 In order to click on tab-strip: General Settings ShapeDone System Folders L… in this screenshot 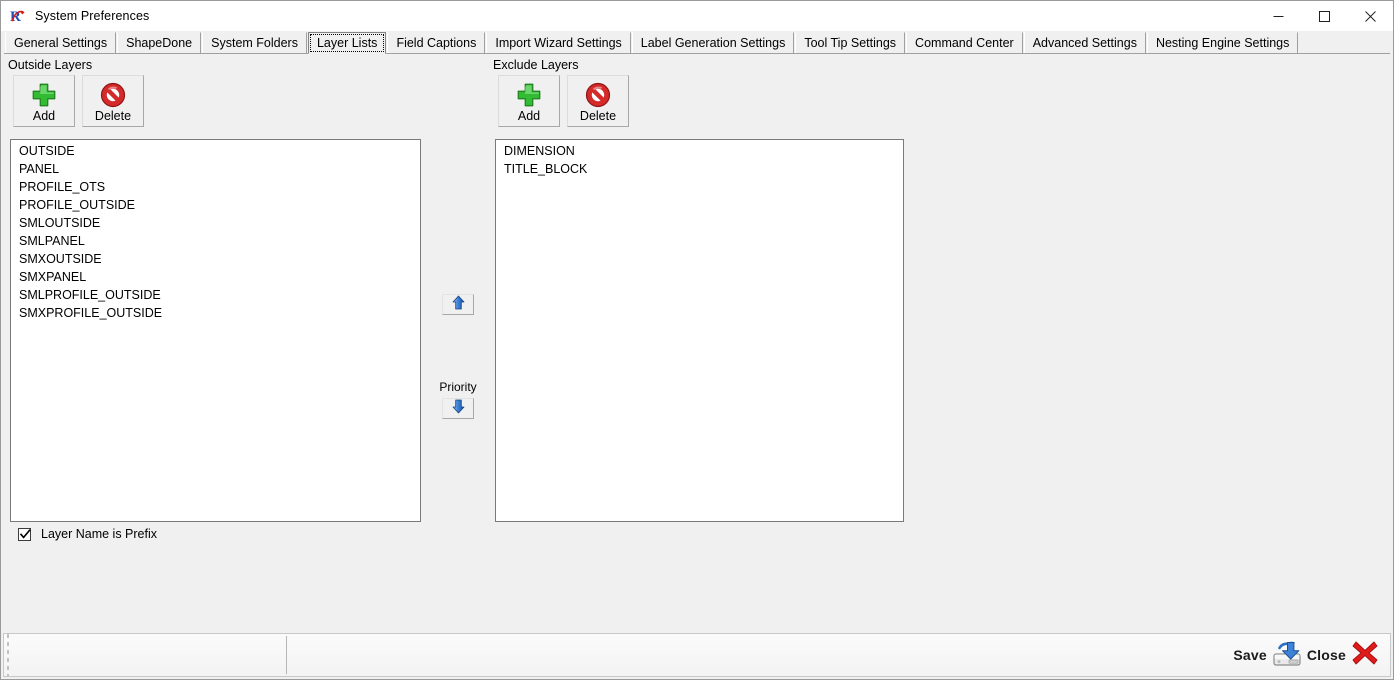, I will do `click(697, 42)`.